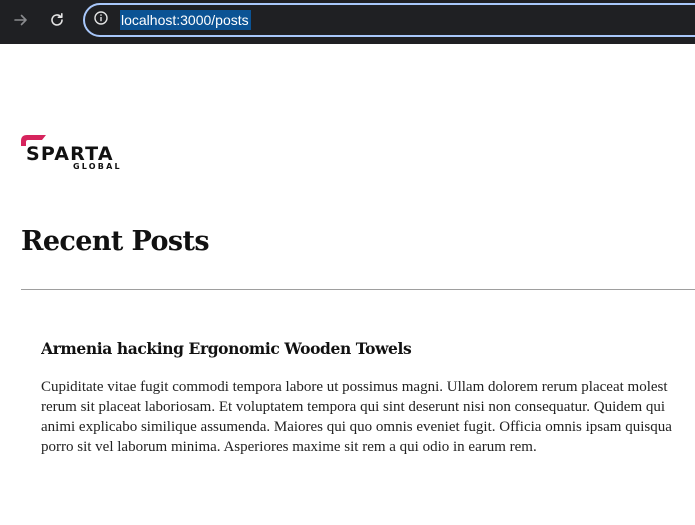  What do you see at coordinates (389, 20) in the screenshot?
I see `address-bar: localhost:3000/posts` at bounding box center [389, 20].